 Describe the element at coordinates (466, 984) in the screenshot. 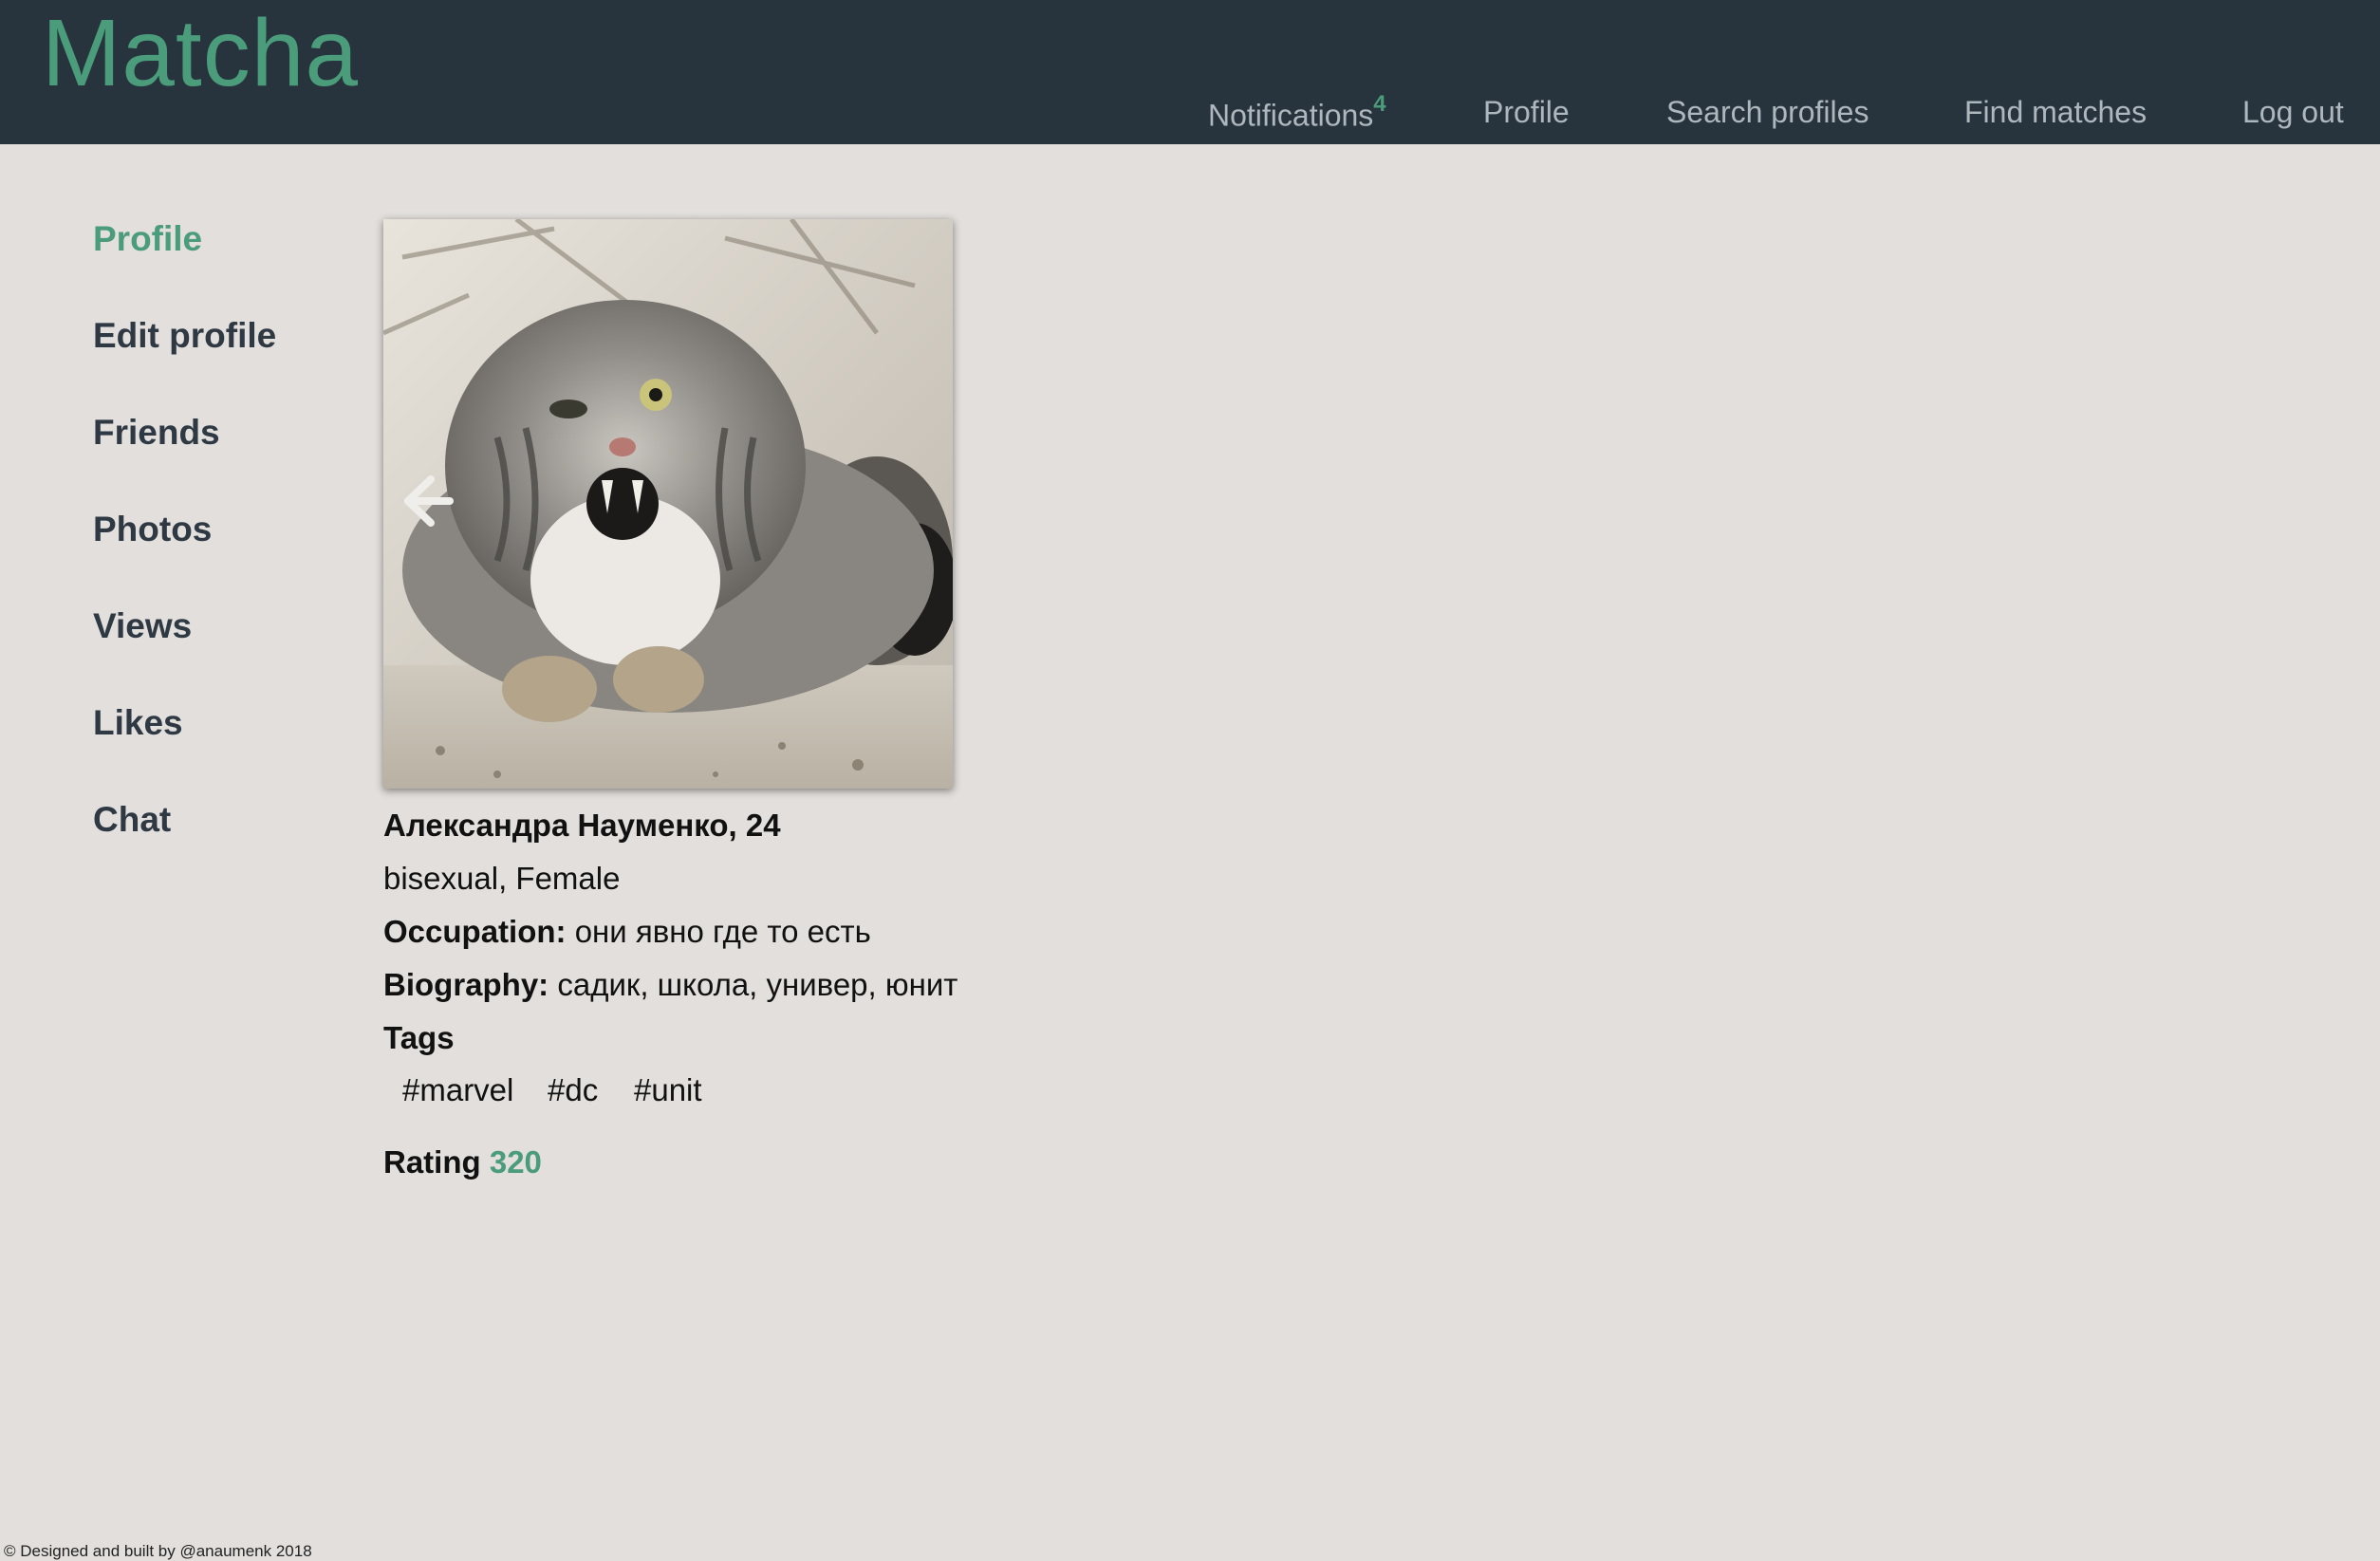

I see `biography-label: Biography:` at that location.